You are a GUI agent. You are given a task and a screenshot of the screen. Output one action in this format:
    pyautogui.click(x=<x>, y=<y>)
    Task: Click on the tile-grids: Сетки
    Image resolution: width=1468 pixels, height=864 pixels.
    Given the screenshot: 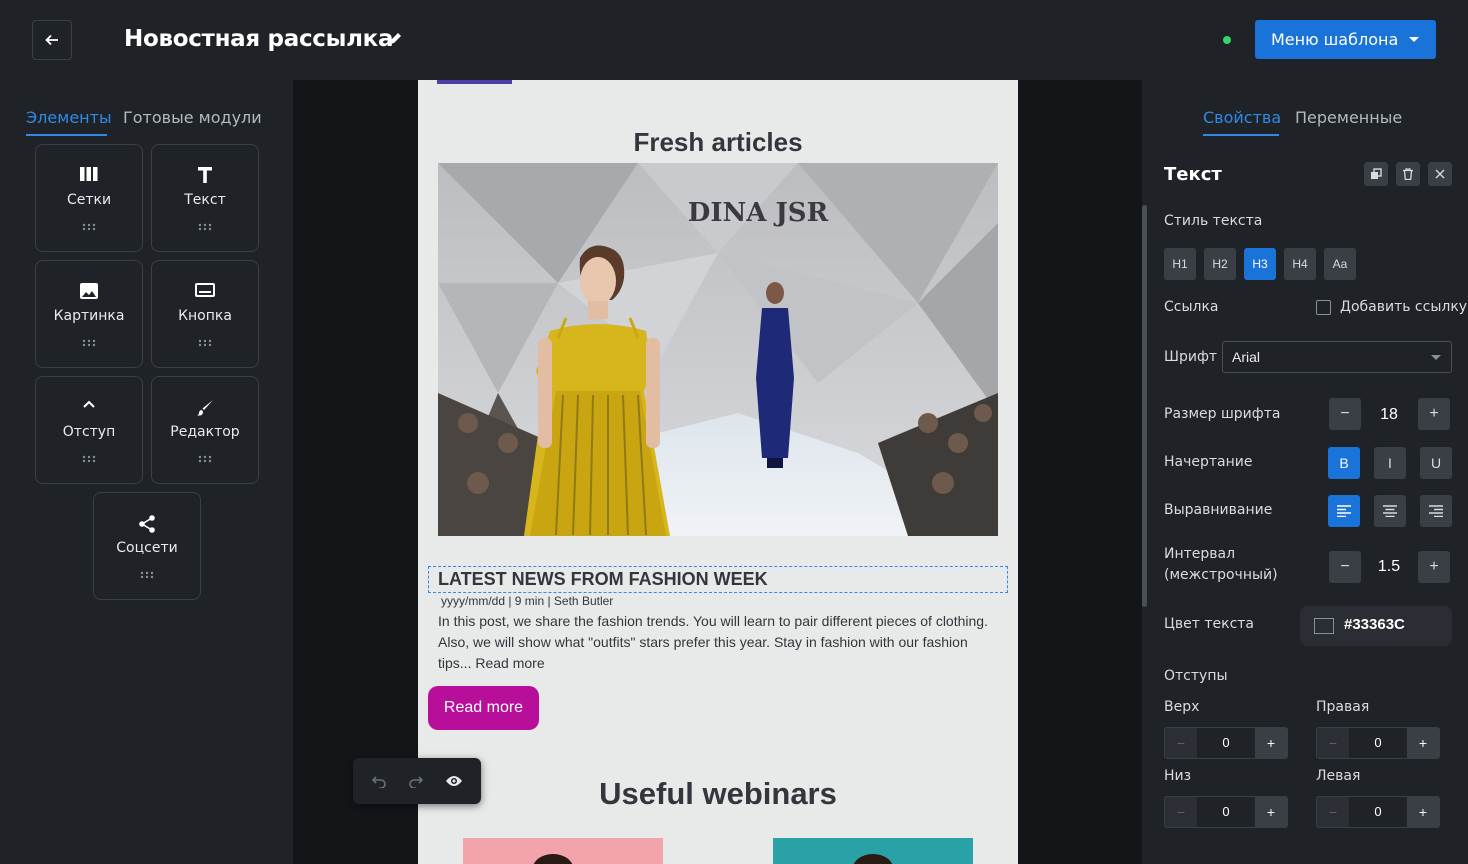 What is the action you would take?
    pyautogui.click(x=89, y=198)
    